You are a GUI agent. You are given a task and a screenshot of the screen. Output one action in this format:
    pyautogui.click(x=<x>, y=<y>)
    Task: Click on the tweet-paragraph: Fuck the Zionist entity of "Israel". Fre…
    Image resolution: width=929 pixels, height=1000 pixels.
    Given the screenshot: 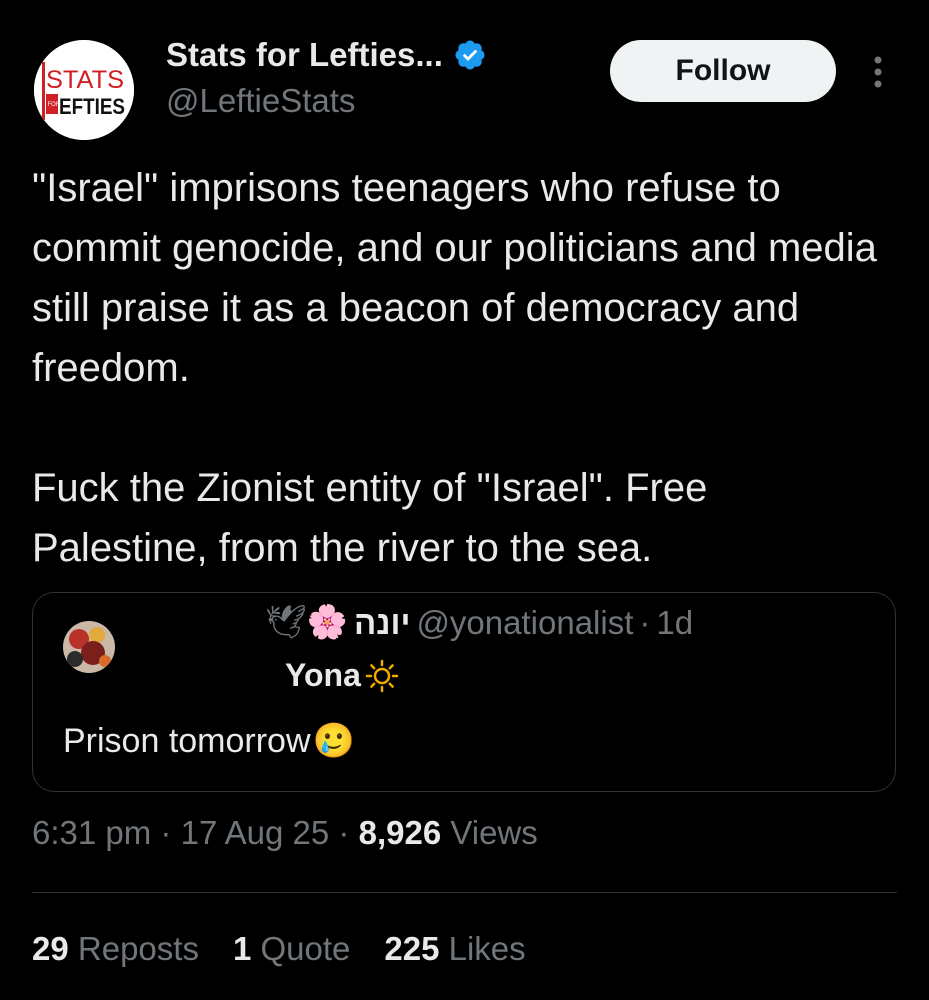 What is the action you would take?
    pyautogui.click(x=370, y=518)
    